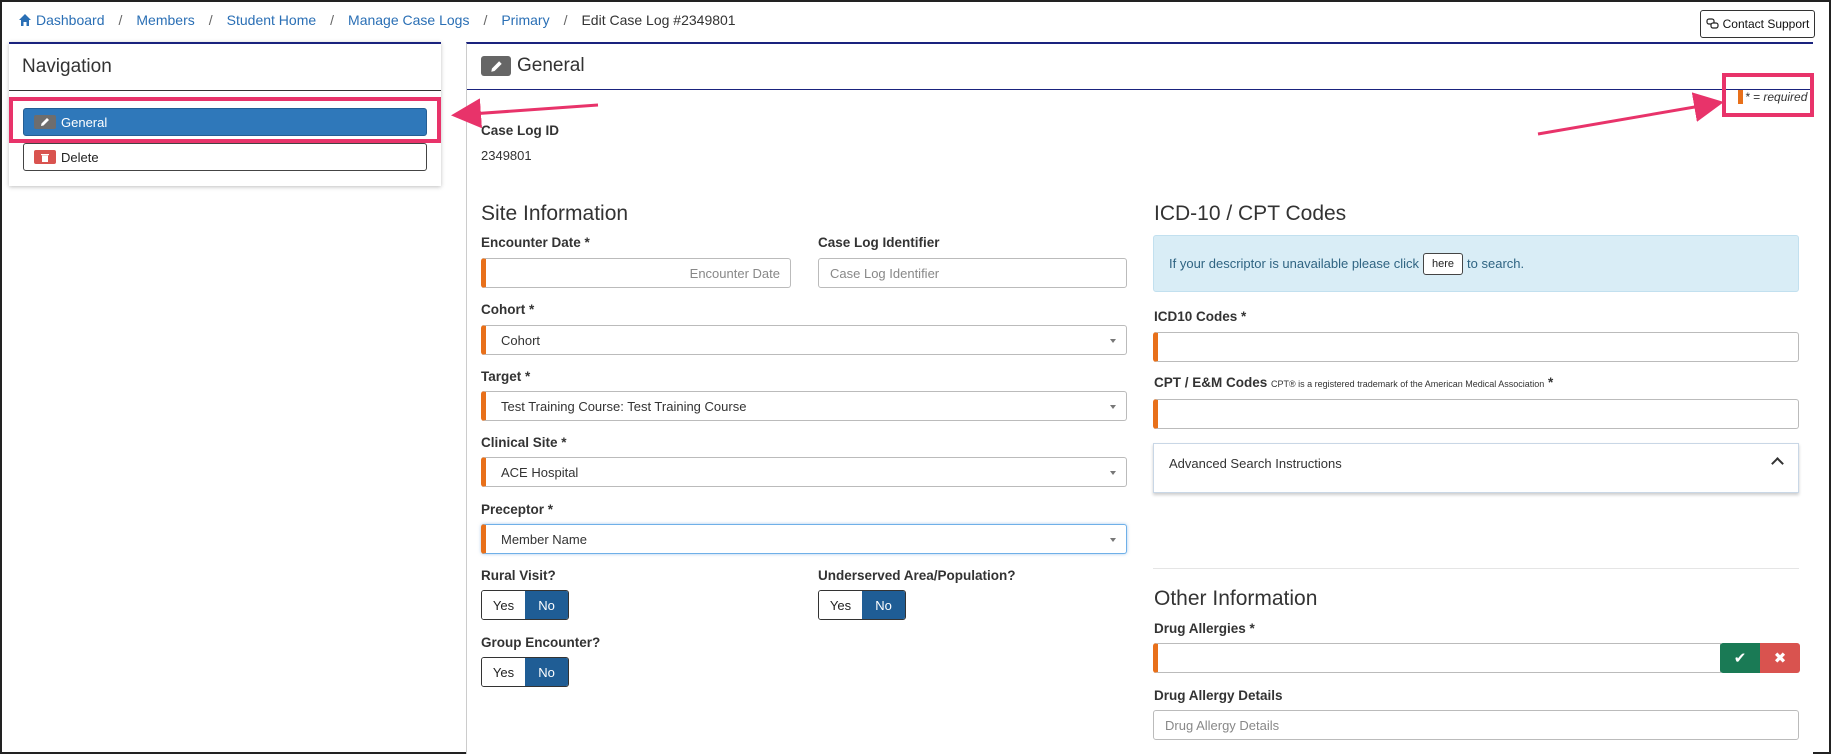  What do you see at coordinates (525, 113) in the screenshot?
I see `annotation-arrow-general` at bounding box center [525, 113].